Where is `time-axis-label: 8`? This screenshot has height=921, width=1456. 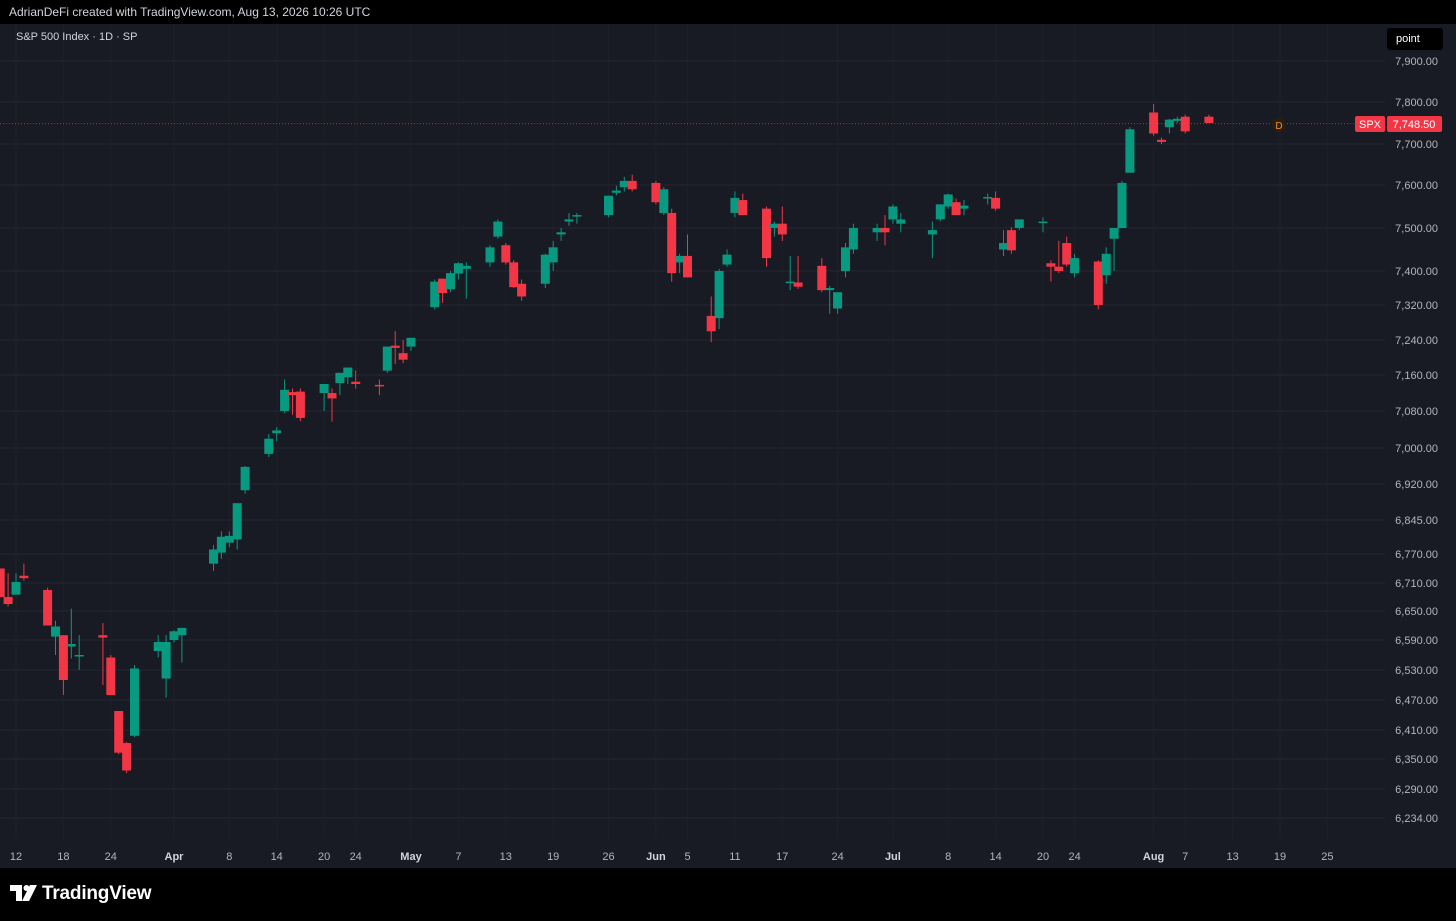 time-axis-label: 8 is located at coordinates (229, 857).